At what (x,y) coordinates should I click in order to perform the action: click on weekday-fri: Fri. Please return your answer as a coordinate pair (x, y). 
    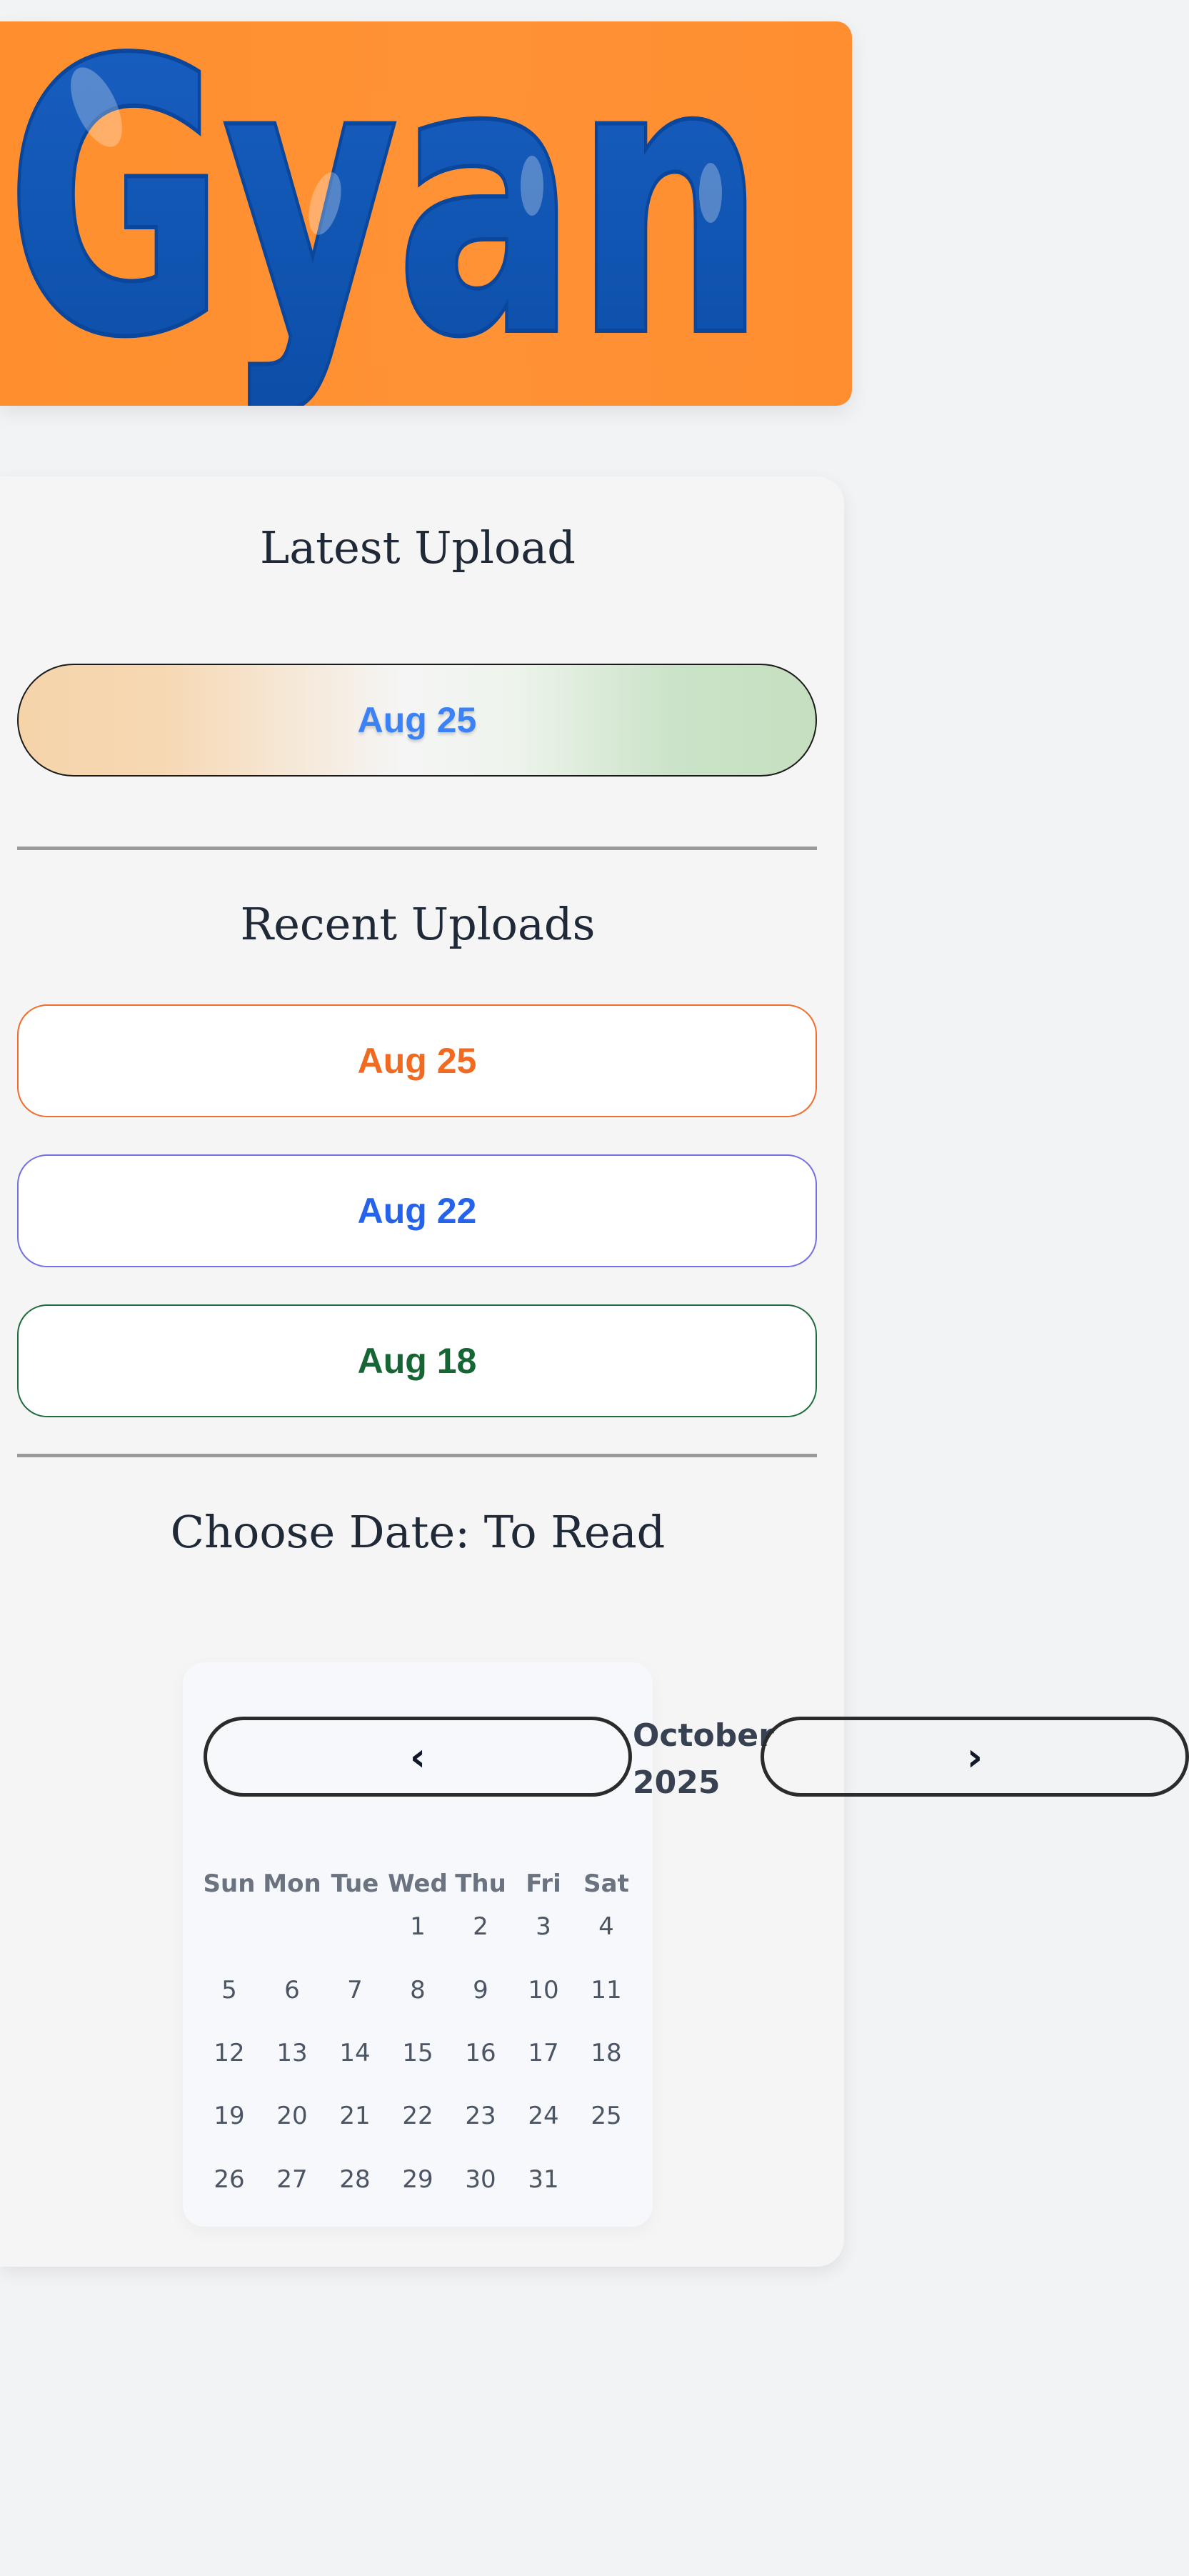
    Looking at the image, I should click on (543, 1884).